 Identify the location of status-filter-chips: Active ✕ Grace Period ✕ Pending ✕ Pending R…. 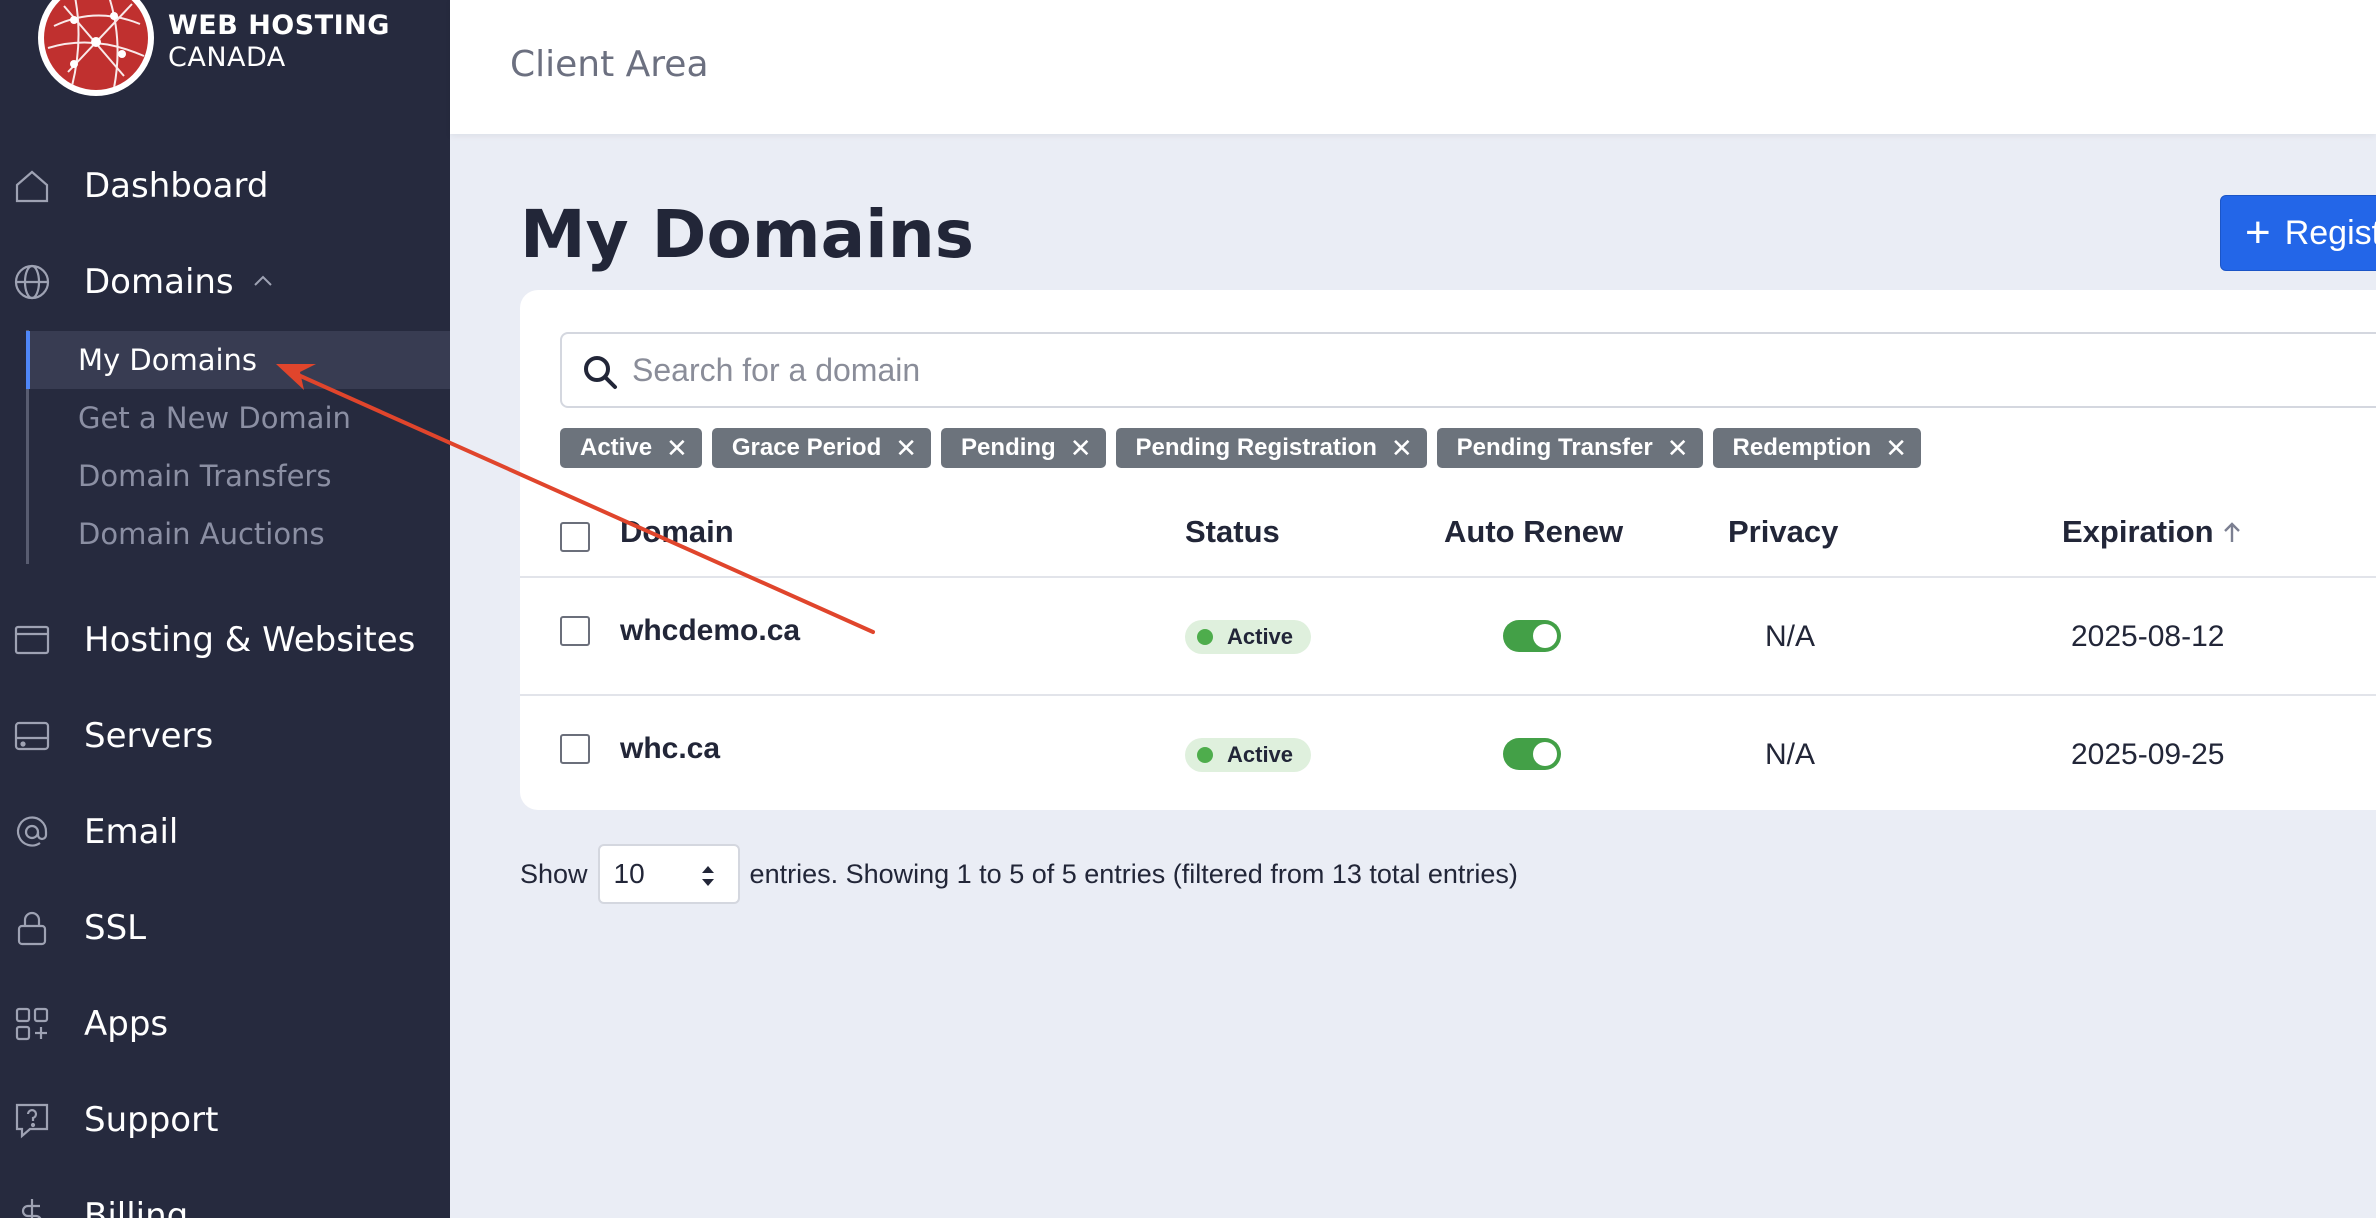
(1240, 448).